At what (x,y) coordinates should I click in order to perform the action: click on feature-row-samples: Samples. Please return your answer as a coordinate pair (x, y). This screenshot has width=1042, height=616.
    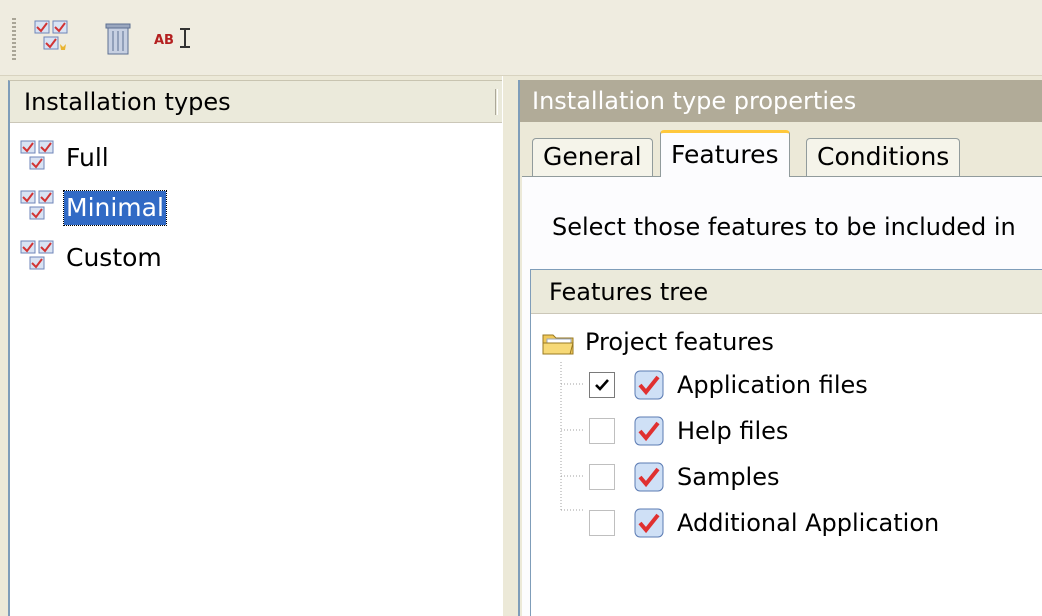
    Looking at the image, I should click on (684, 477).